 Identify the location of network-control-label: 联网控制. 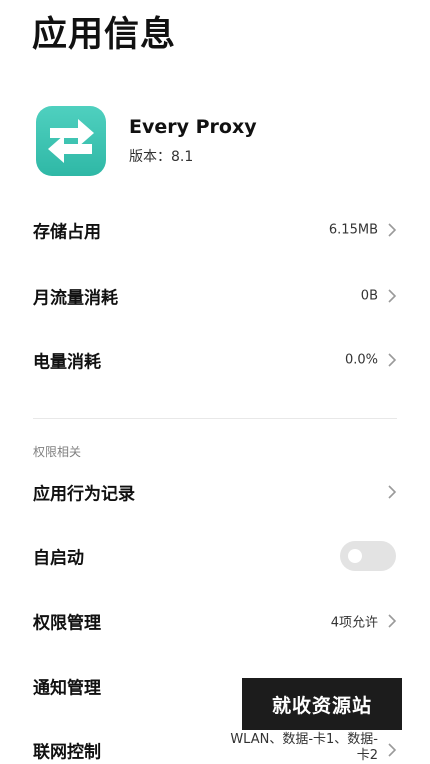
(67, 752).